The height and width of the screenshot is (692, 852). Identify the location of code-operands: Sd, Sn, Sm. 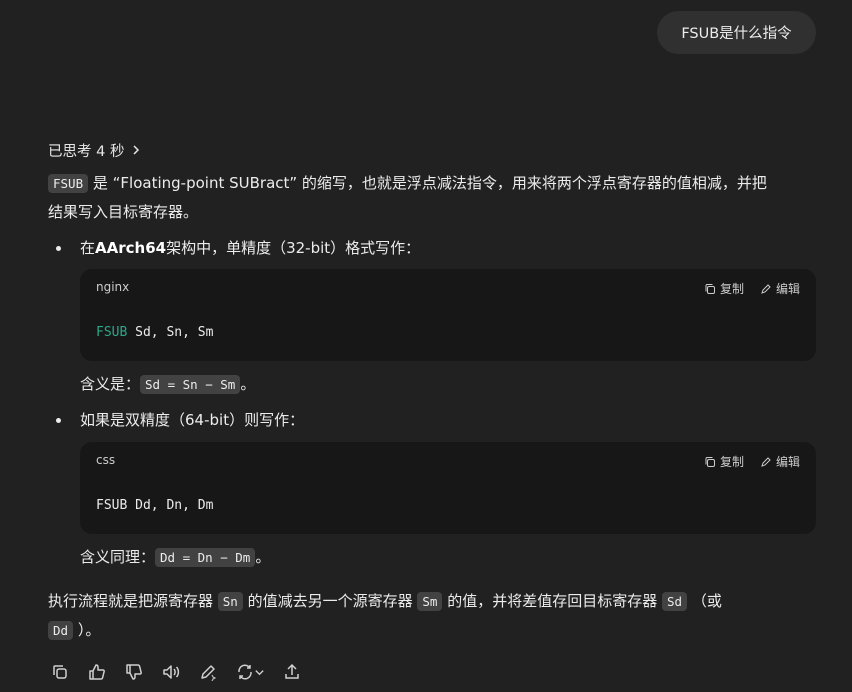
(170, 332).